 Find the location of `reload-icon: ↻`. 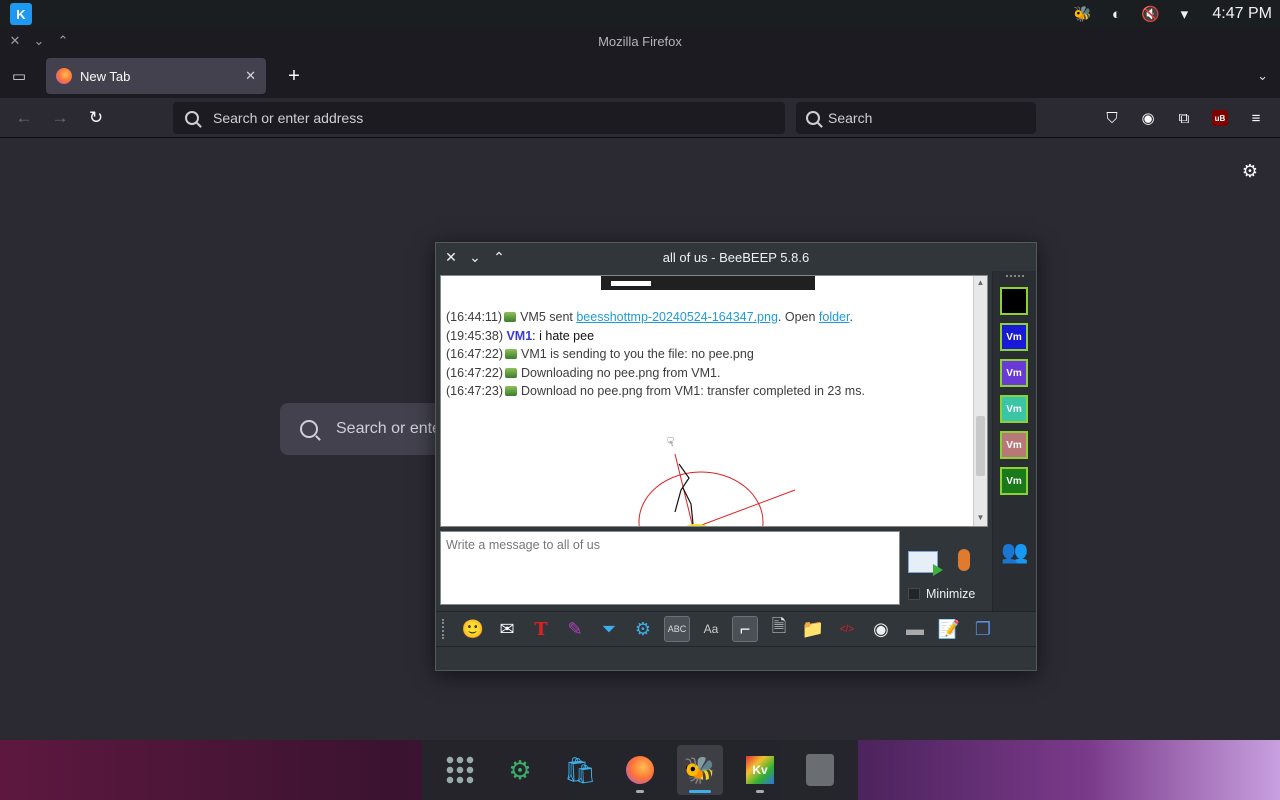

reload-icon: ↻ is located at coordinates (96, 118).